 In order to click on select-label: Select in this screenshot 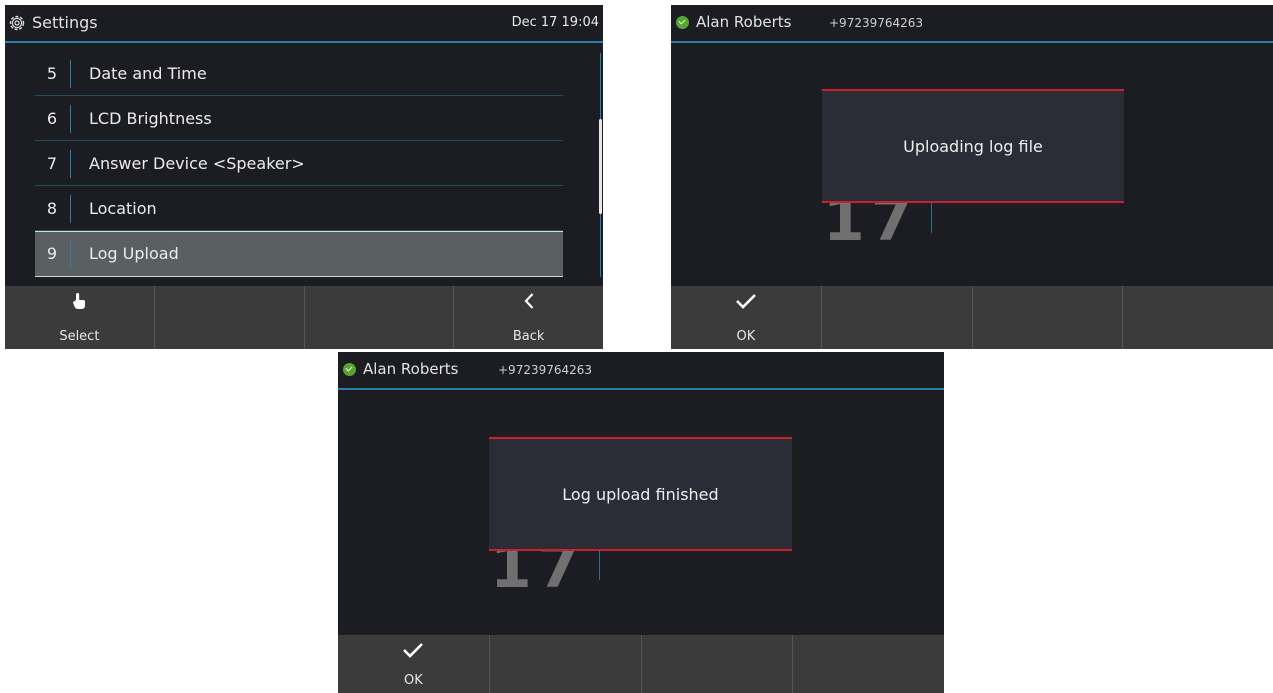, I will do `click(79, 336)`.